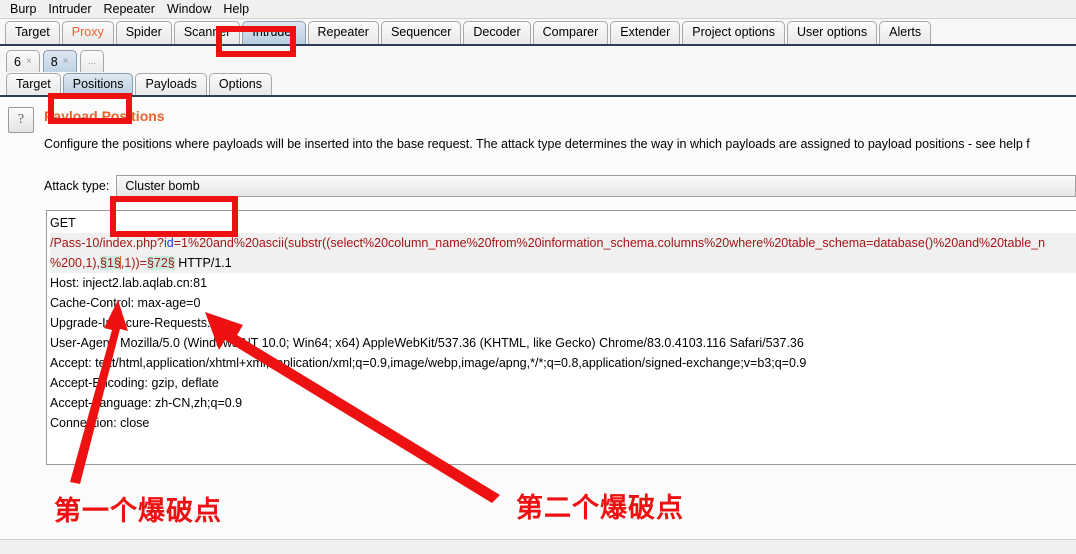 The width and height of the screenshot is (1076, 554). What do you see at coordinates (256, 41) in the screenshot?
I see `highlight-box-intruder-tab` at bounding box center [256, 41].